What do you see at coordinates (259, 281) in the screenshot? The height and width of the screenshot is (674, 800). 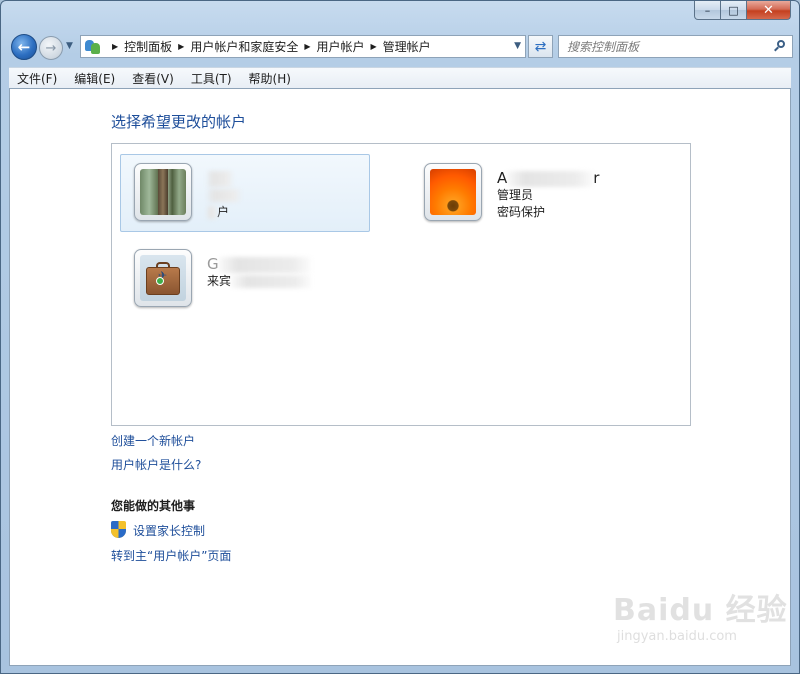 I see `account-type: 来宾` at bounding box center [259, 281].